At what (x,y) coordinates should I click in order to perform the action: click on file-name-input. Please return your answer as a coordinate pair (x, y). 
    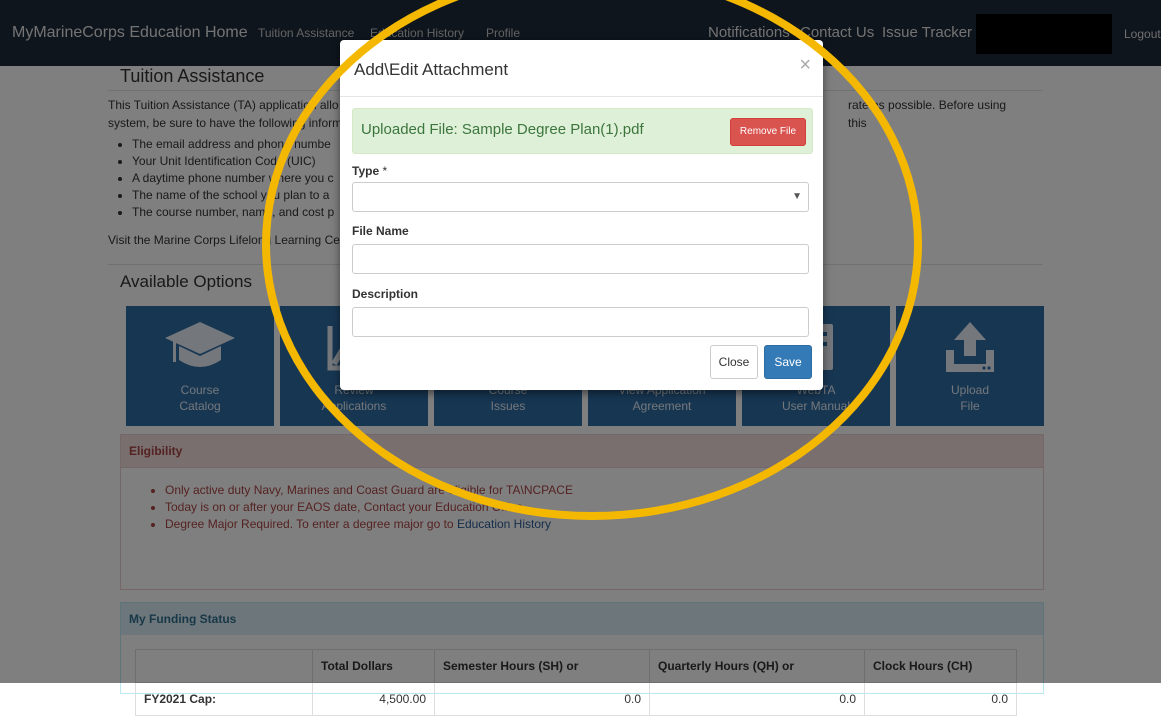
    Looking at the image, I should click on (580, 259).